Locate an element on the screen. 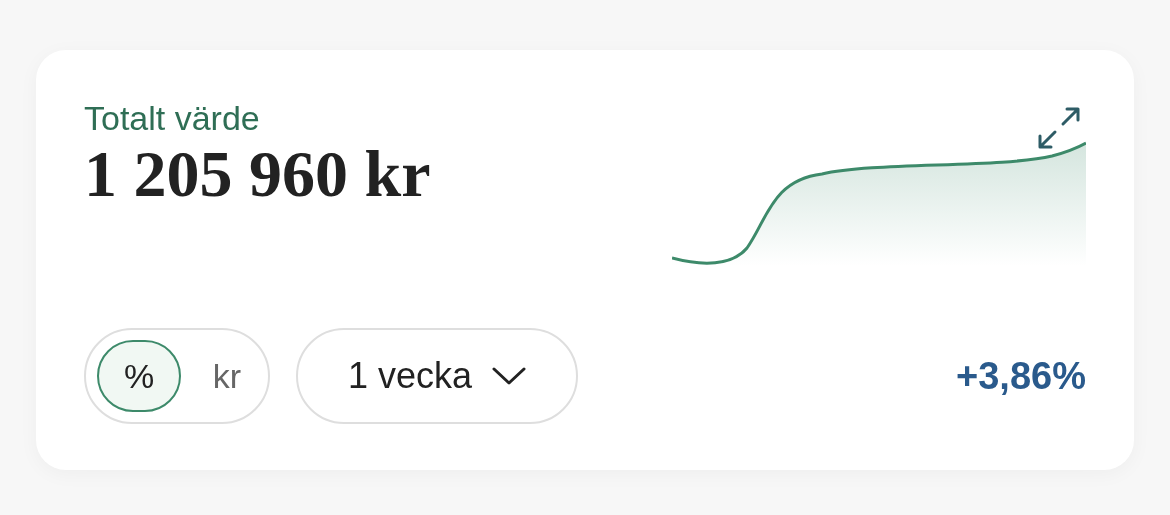  chevron-down-icon is located at coordinates (509, 376).